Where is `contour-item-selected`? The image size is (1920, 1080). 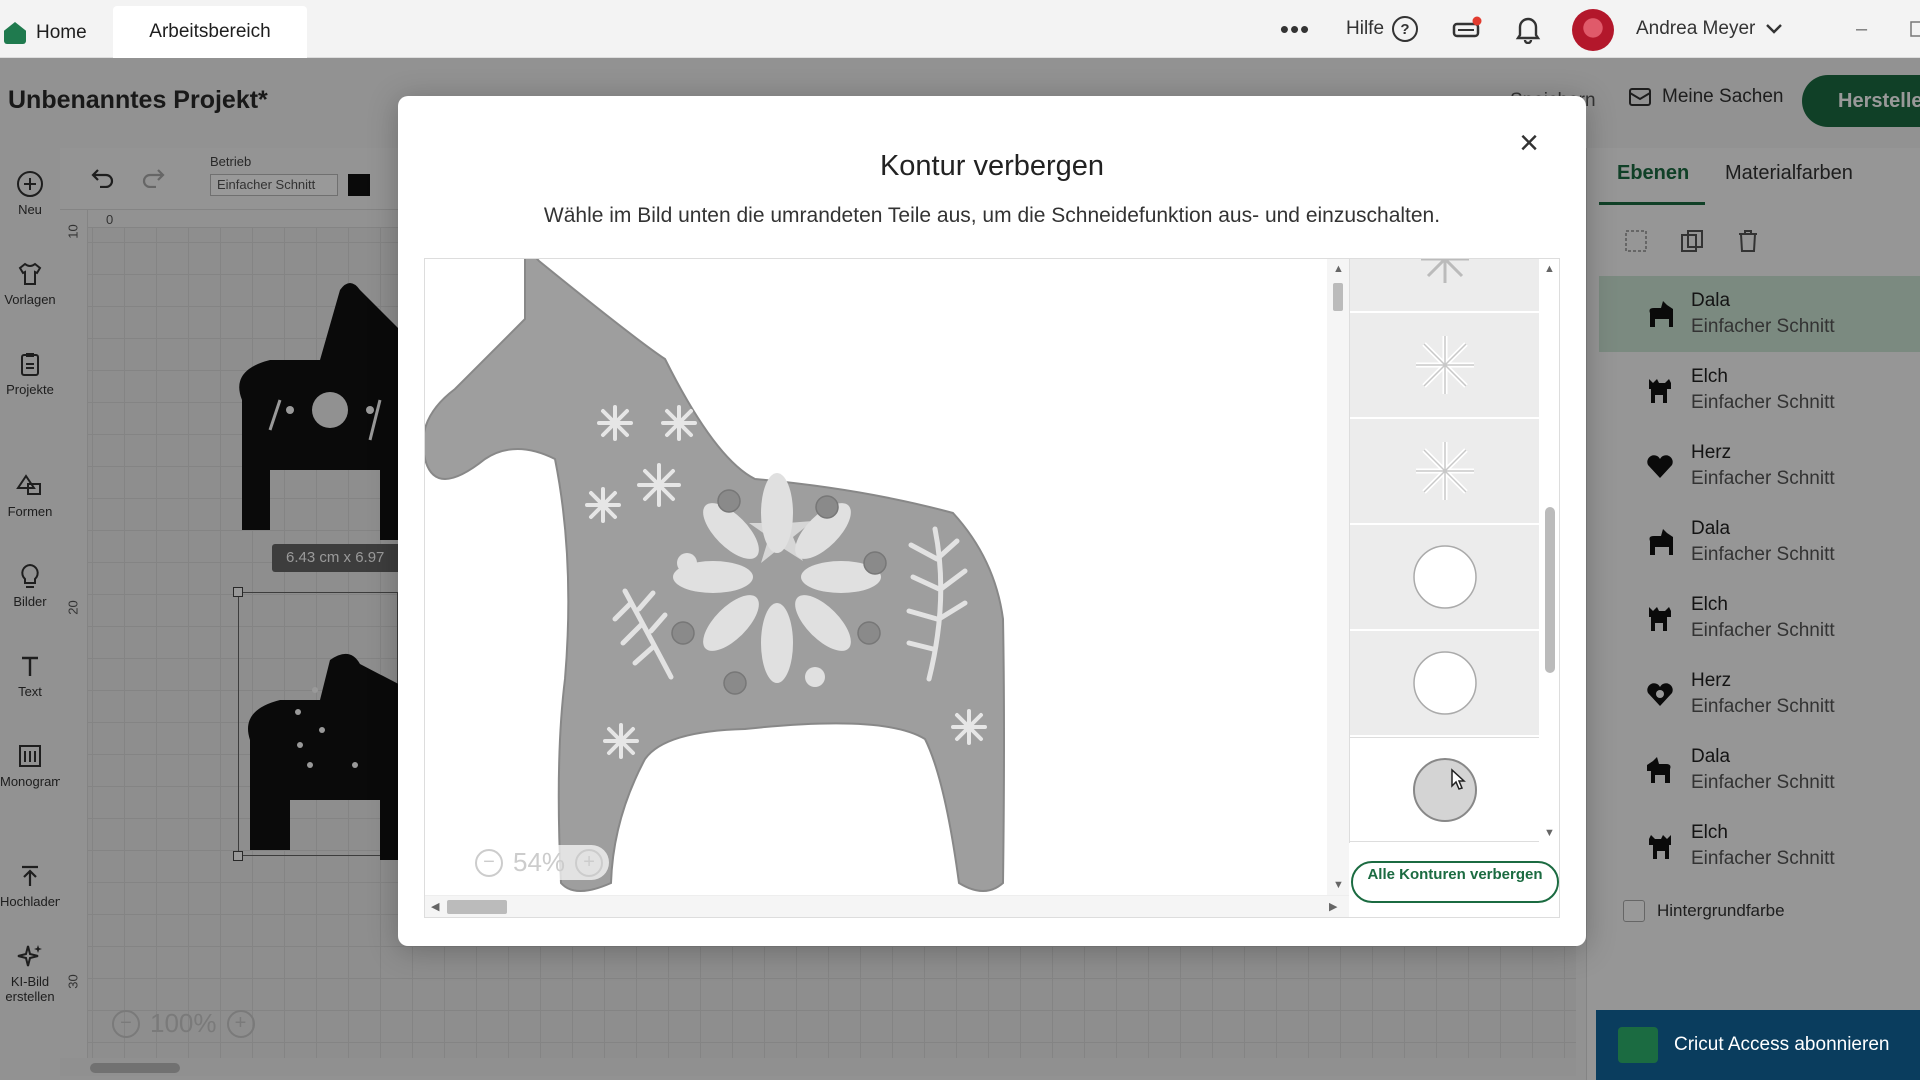 contour-item-selected is located at coordinates (1444, 789).